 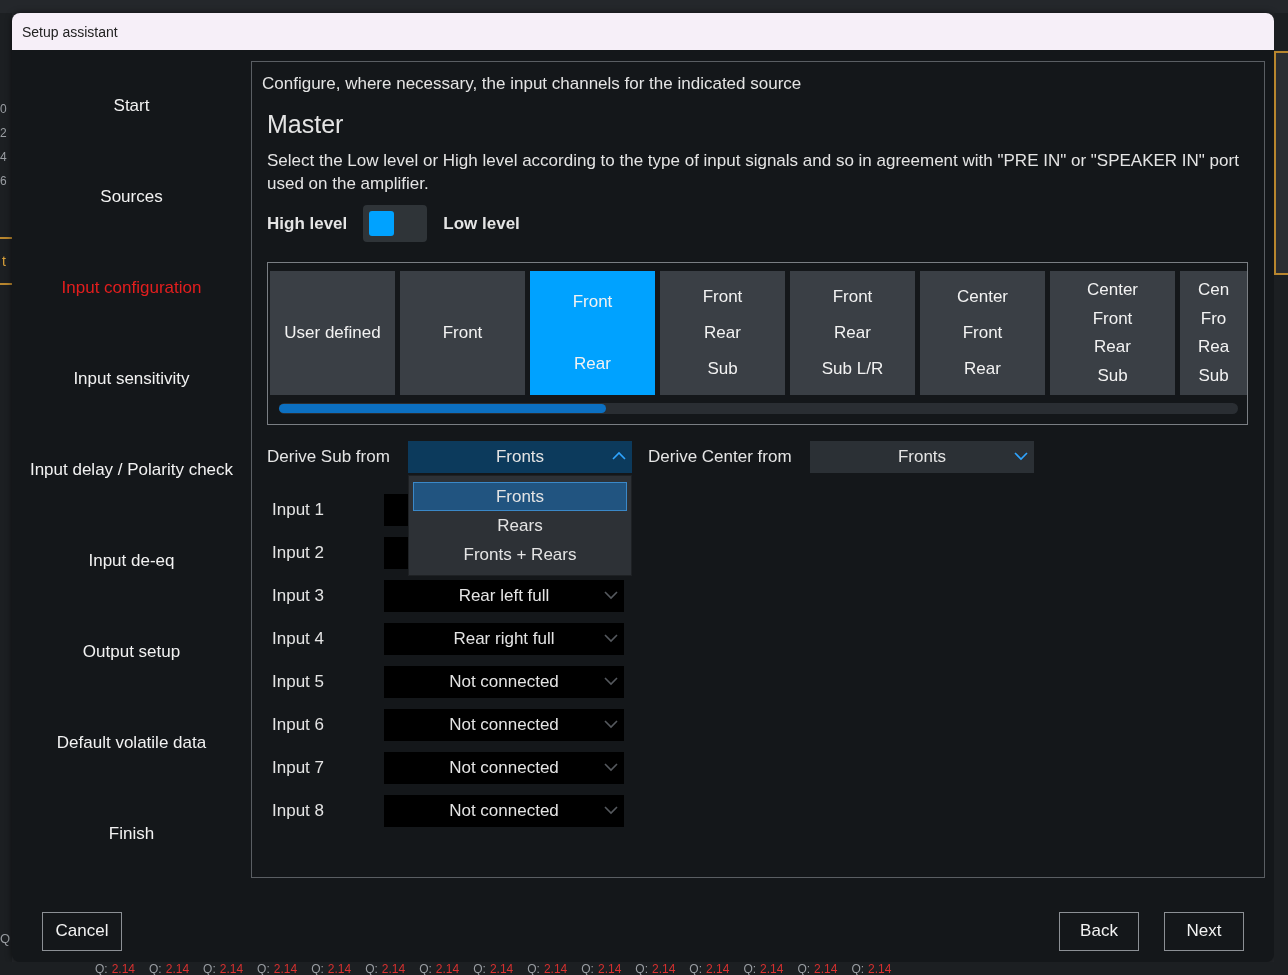 I want to click on preset-tile: Cen Fro Rea Sub, so click(x=1213, y=333).